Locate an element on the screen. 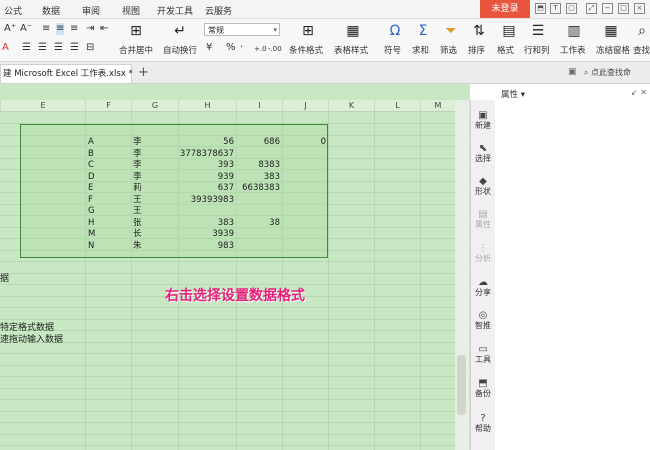 This screenshot has width=650, height=450. justify-icon: ☰ is located at coordinates (74, 48).